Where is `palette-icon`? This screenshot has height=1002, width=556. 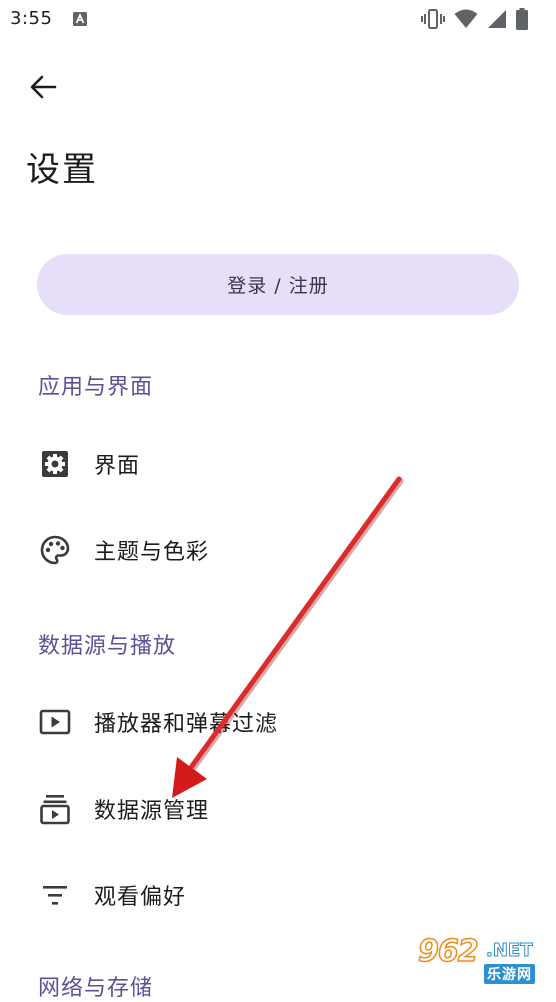 palette-icon is located at coordinates (55, 550).